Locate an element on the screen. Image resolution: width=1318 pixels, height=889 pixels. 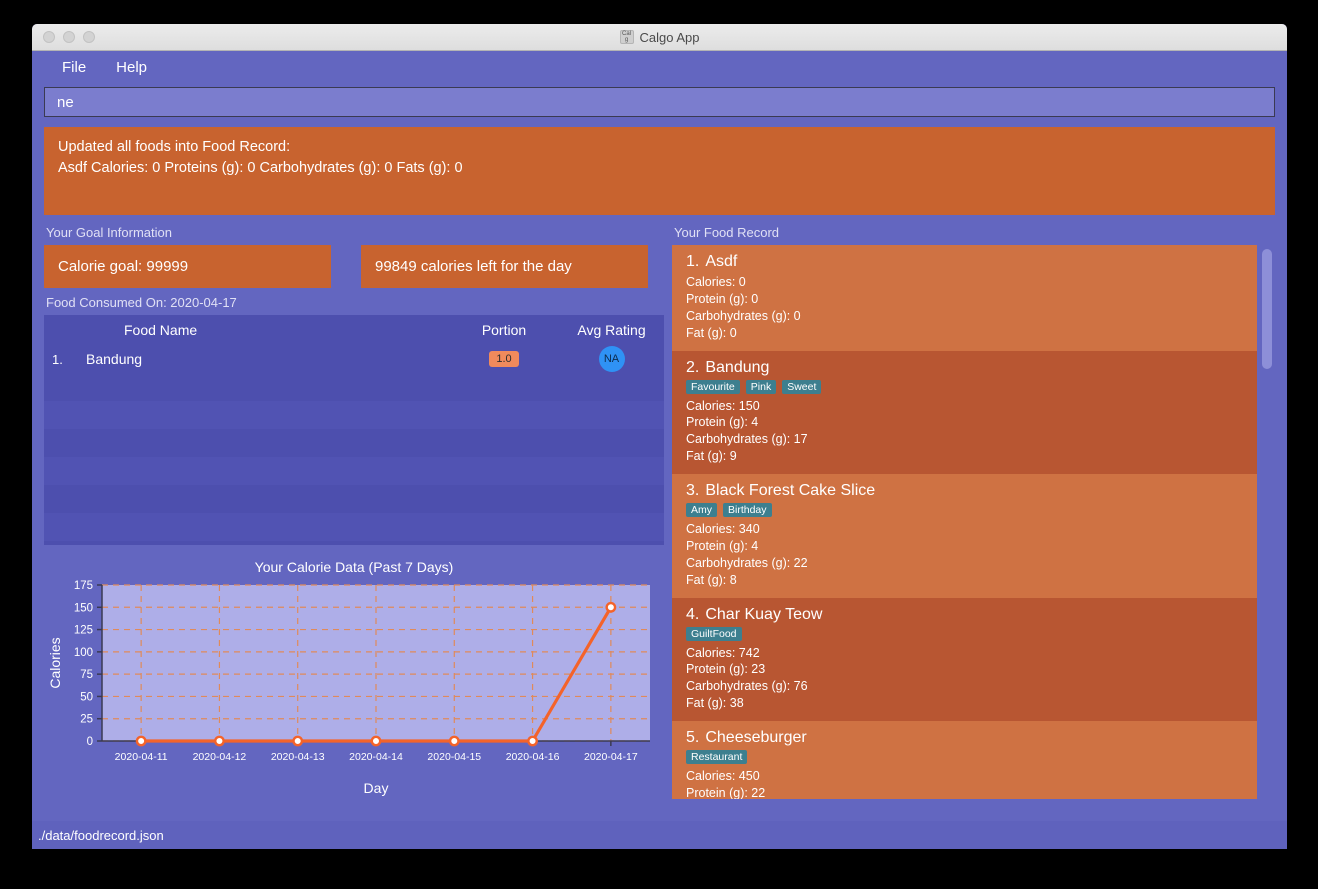
svg-text: 25 is located at coordinates (86, 720).